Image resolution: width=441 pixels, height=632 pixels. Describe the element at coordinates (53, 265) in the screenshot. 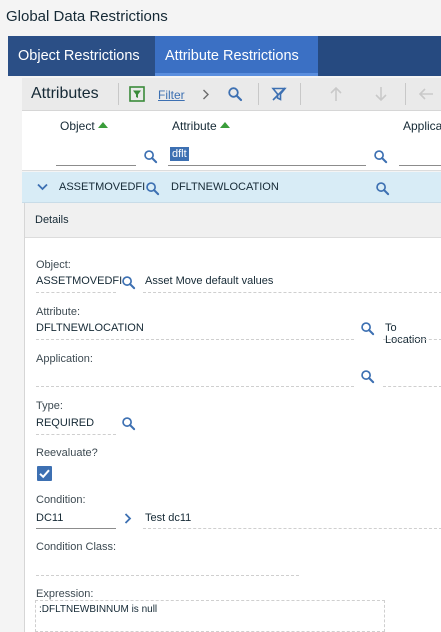

I see `object-label: Object:` at that location.